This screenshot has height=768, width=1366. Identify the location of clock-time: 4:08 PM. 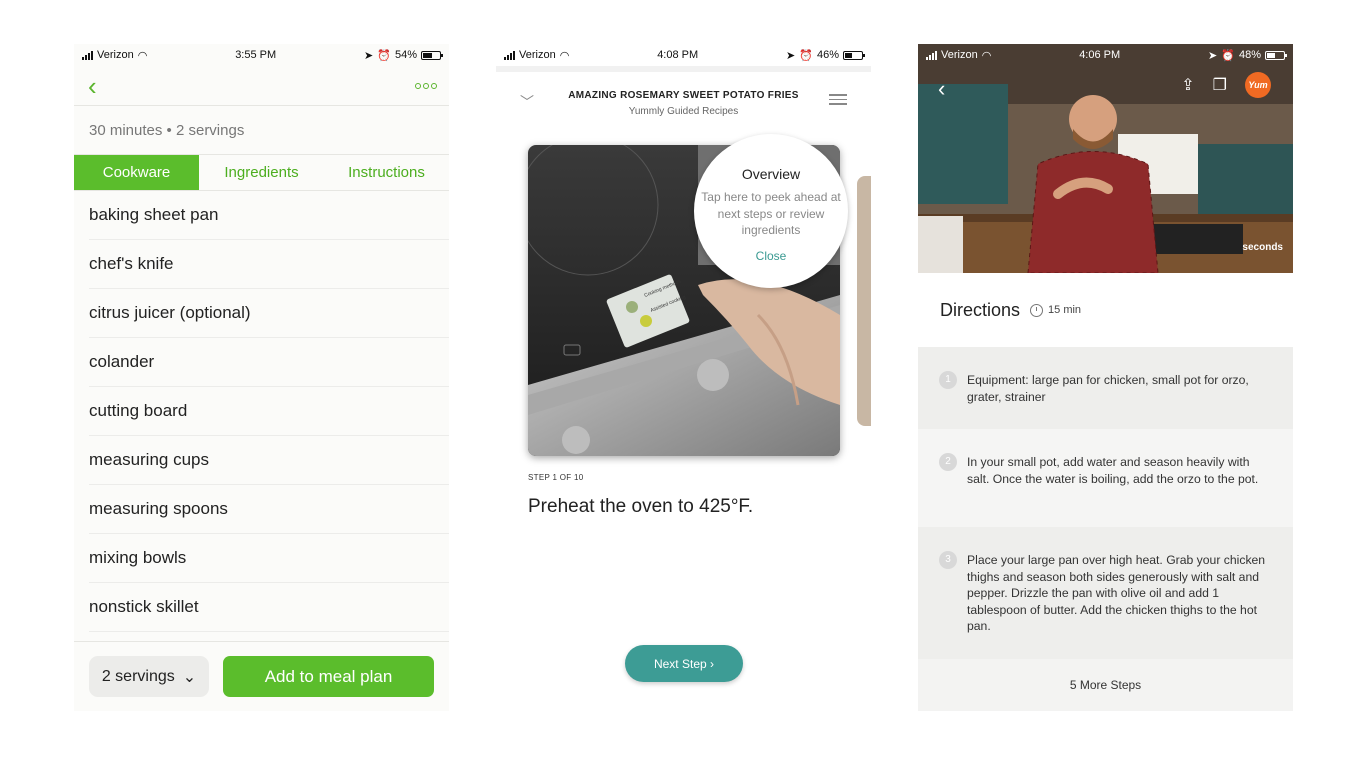
(678, 55).